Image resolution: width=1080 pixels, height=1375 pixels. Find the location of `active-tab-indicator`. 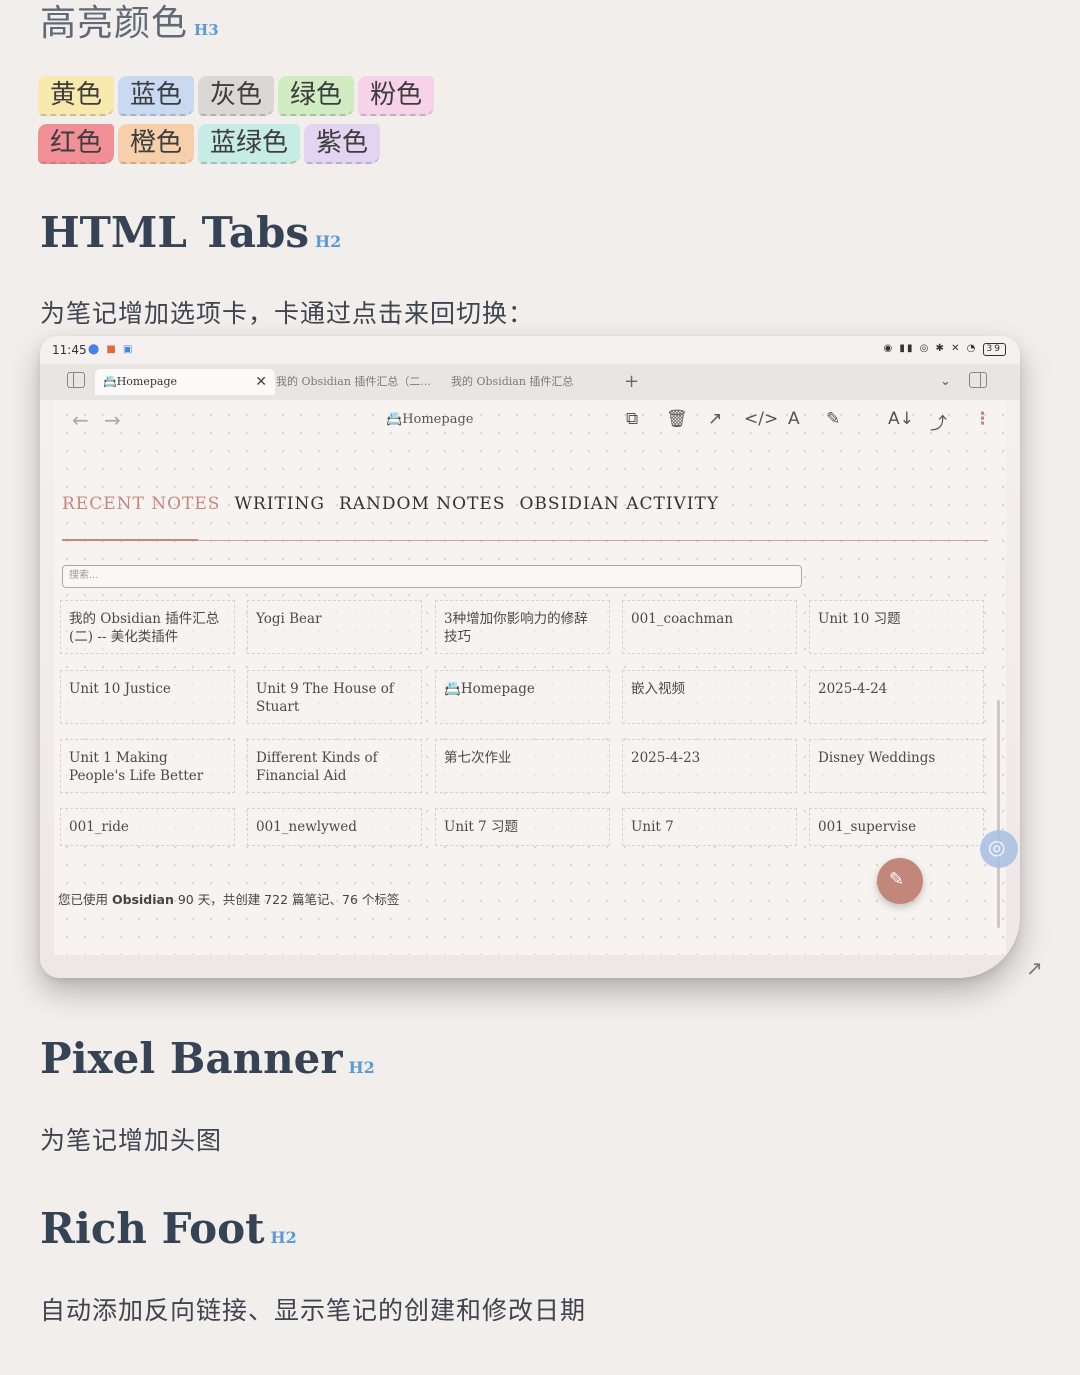

active-tab-indicator is located at coordinates (130, 540).